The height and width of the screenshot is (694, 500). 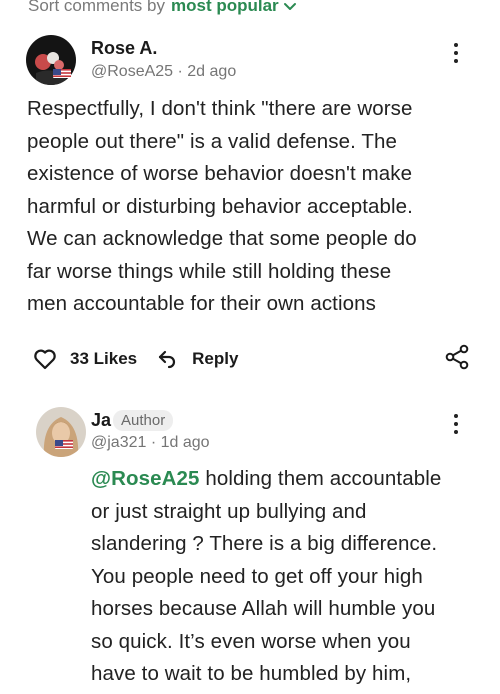 I want to click on comment-time: 2d ago, so click(x=212, y=71).